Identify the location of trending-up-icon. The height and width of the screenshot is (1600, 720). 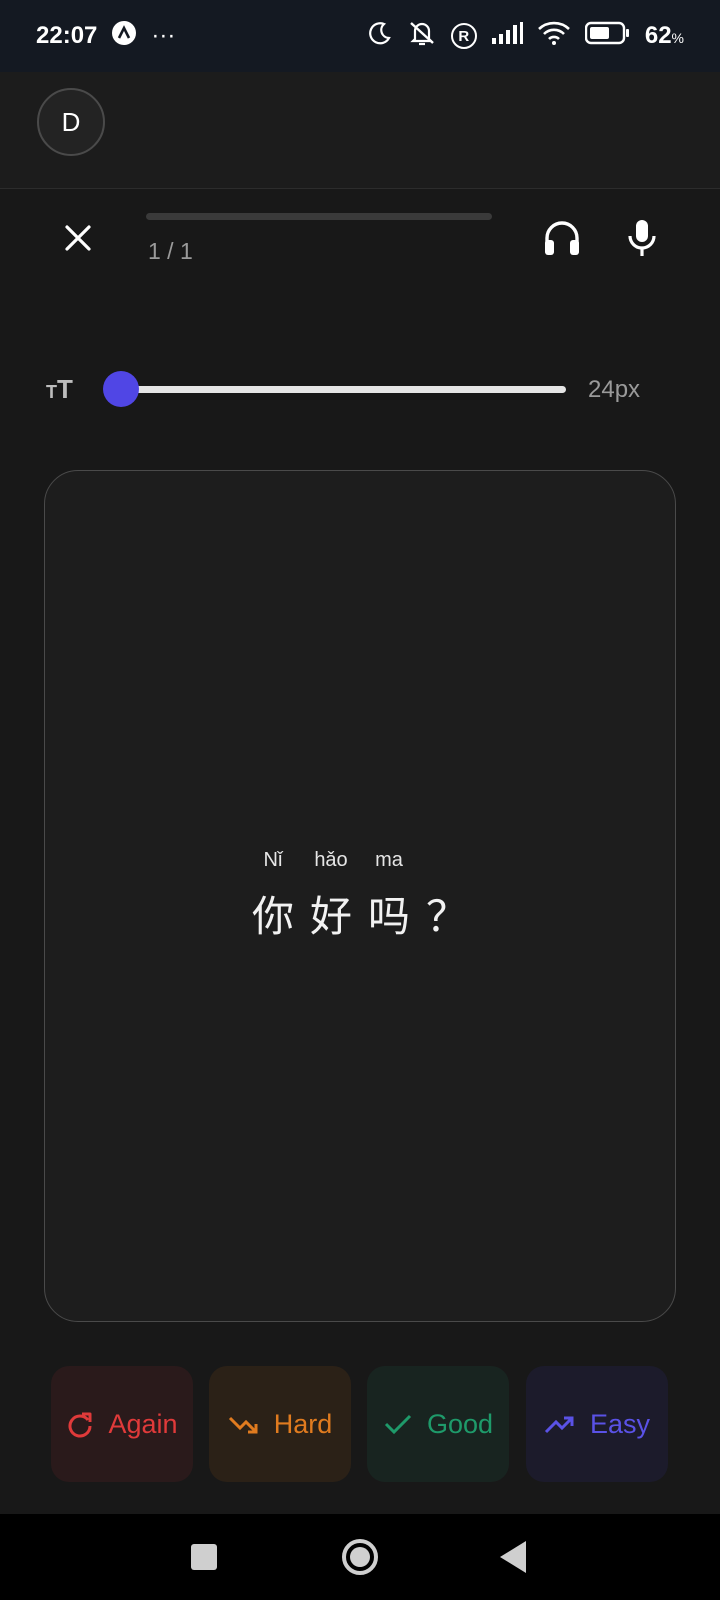
(559, 1425).